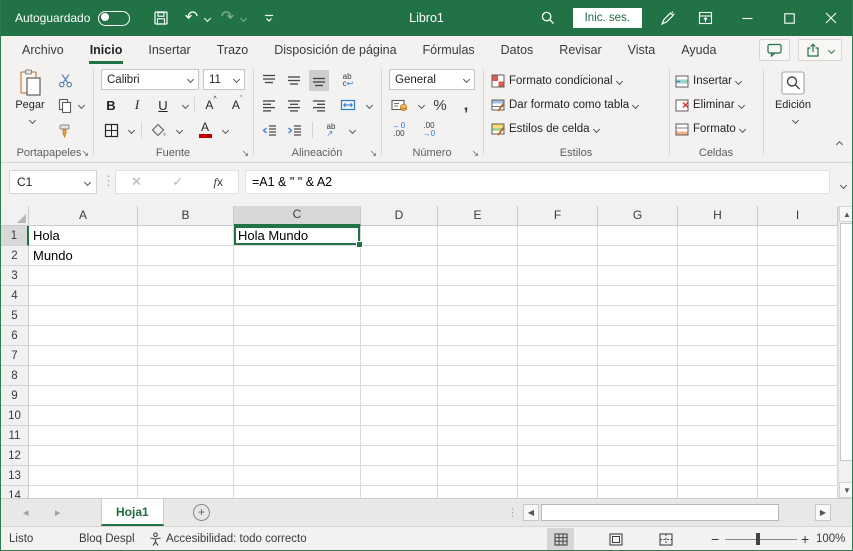  I want to click on cell-A9, so click(83, 396).